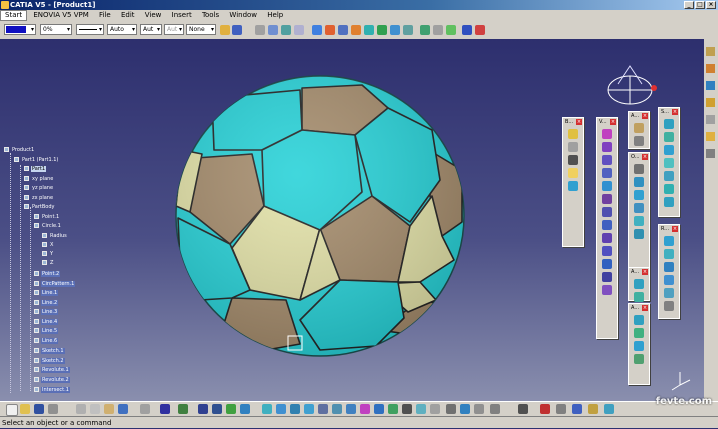 Image resolution: width=718 pixels, height=429 pixels. I want to click on fill-icon, so click(408, 30).